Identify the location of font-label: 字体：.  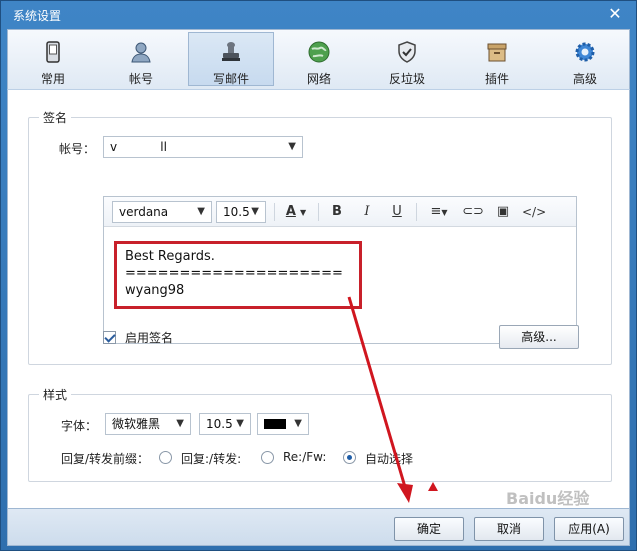
(79, 426).